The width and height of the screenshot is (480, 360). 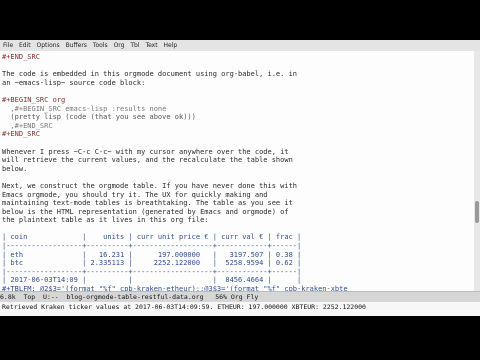 What do you see at coordinates (237, 100) in the screenshot?
I see `buffer-line: #+BEGIN_SRC org` at bounding box center [237, 100].